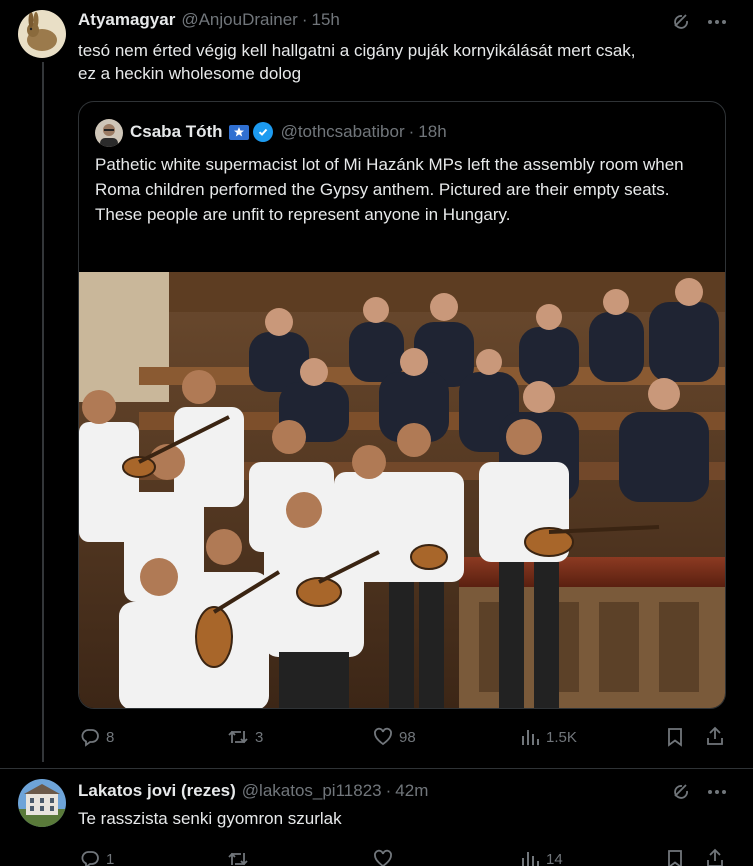  I want to click on quoted-header: Csaba Tóth @tothcsabatibor · 18h, so click(288, 132).